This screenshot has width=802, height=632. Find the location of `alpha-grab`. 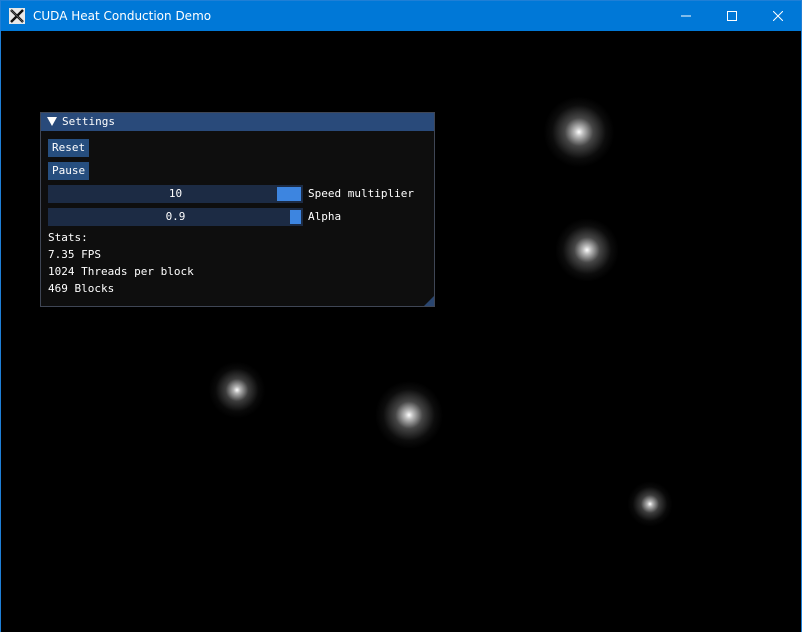

alpha-grab is located at coordinates (295, 217).